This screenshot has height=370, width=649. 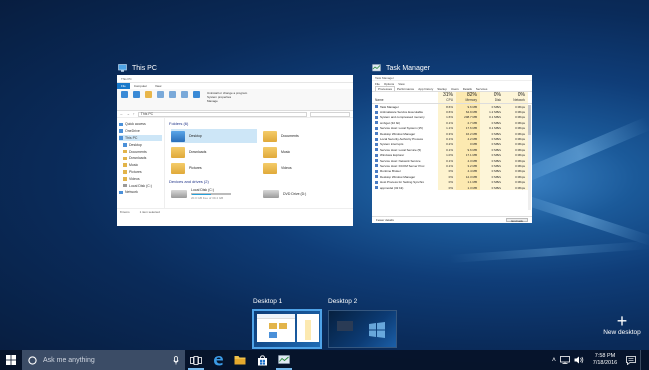 What do you see at coordinates (376, 68) in the screenshot?
I see `task-manager-icon` at bounding box center [376, 68].